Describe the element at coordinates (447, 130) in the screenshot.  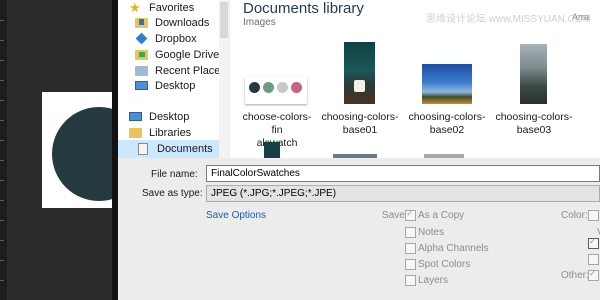
I see `file-name-line: base02` at that location.